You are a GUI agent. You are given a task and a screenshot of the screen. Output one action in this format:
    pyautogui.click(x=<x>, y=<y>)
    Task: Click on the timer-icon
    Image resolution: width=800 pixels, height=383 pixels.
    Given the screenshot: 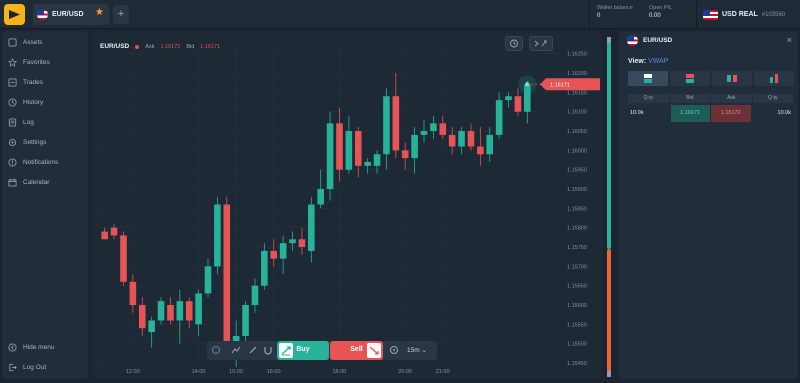 What is the action you would take?
    pyautogui.click(x=216, y=350)
    